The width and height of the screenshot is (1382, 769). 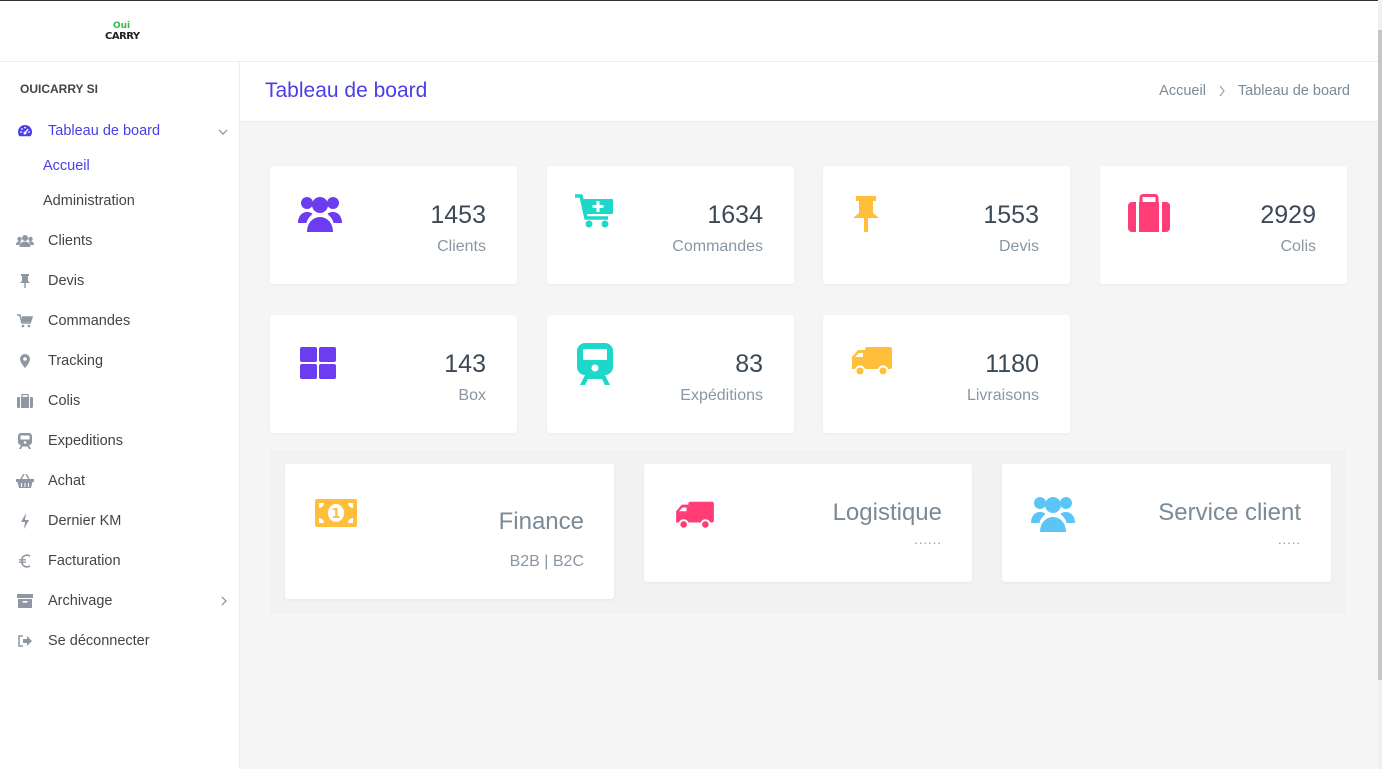 I want to click on stat-value: 2929, so click(x=1288, y=215).